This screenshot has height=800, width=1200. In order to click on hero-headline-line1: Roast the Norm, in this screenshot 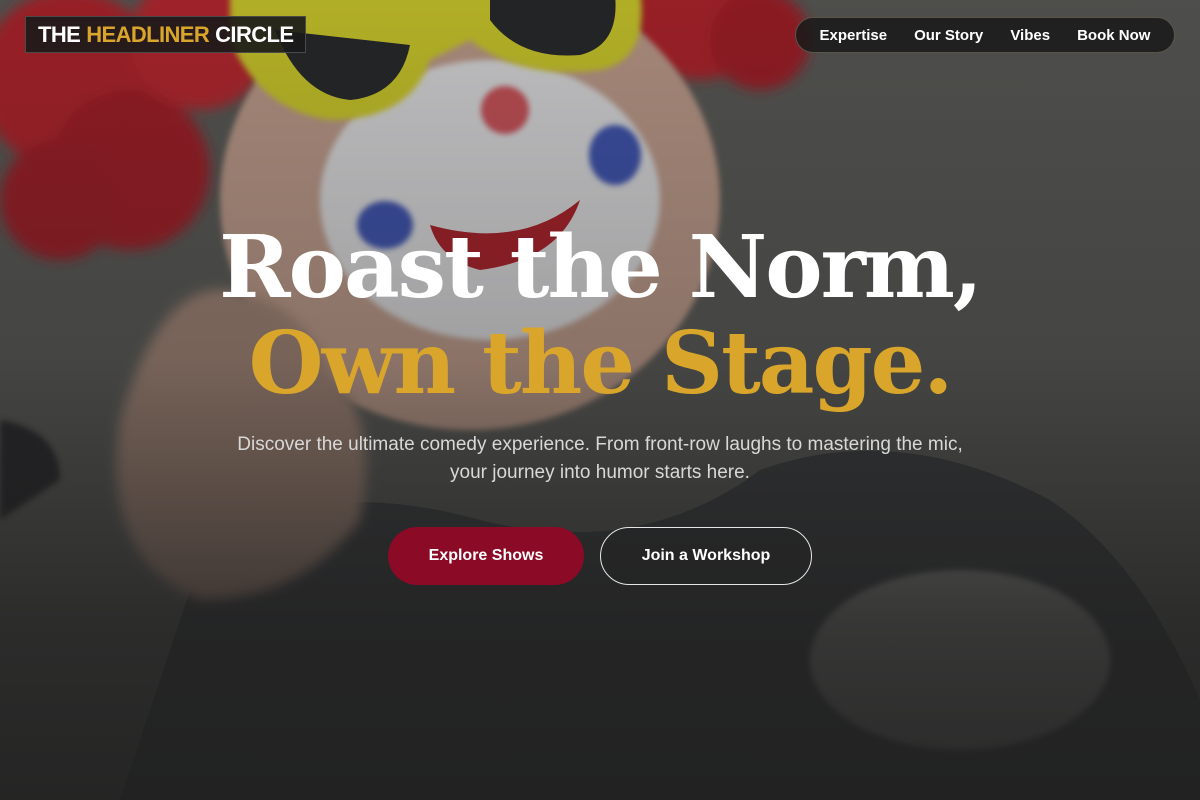, I will do `click(601, 267)`.